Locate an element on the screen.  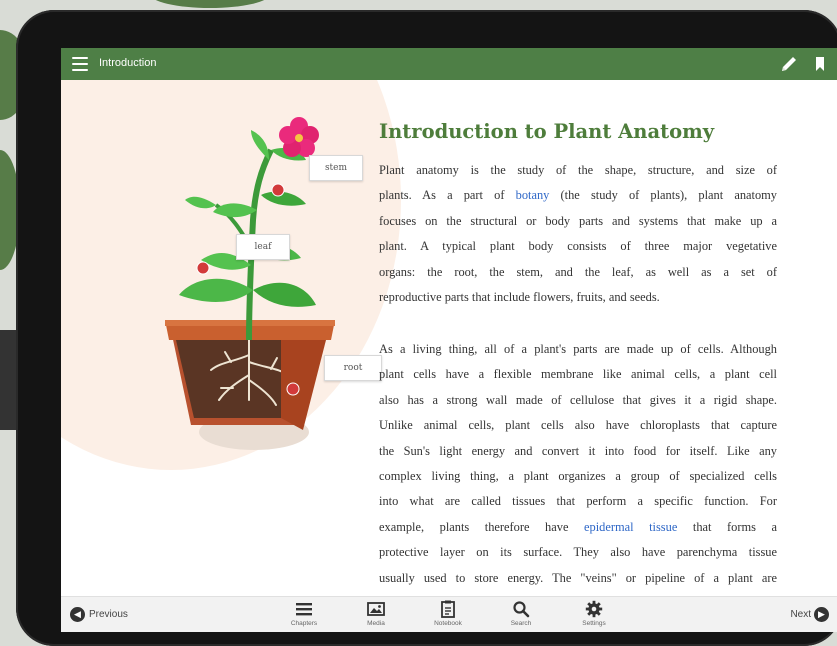
search-icon is located at coordinates (521, 609).